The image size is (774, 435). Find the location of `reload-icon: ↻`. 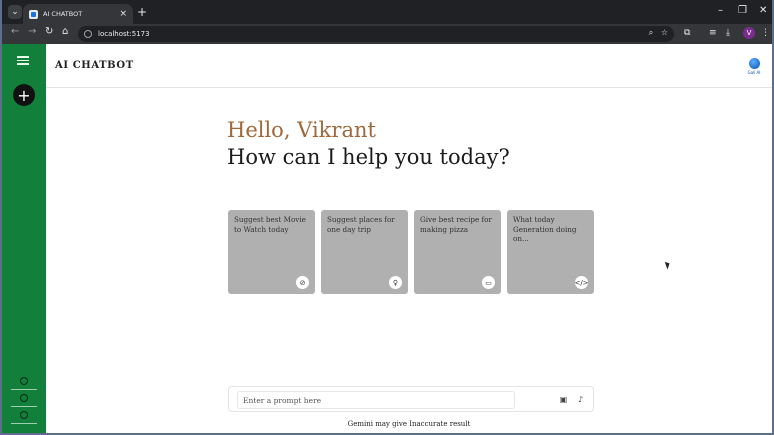

reload-icon: ↻ is located at coordinates (49, 31).